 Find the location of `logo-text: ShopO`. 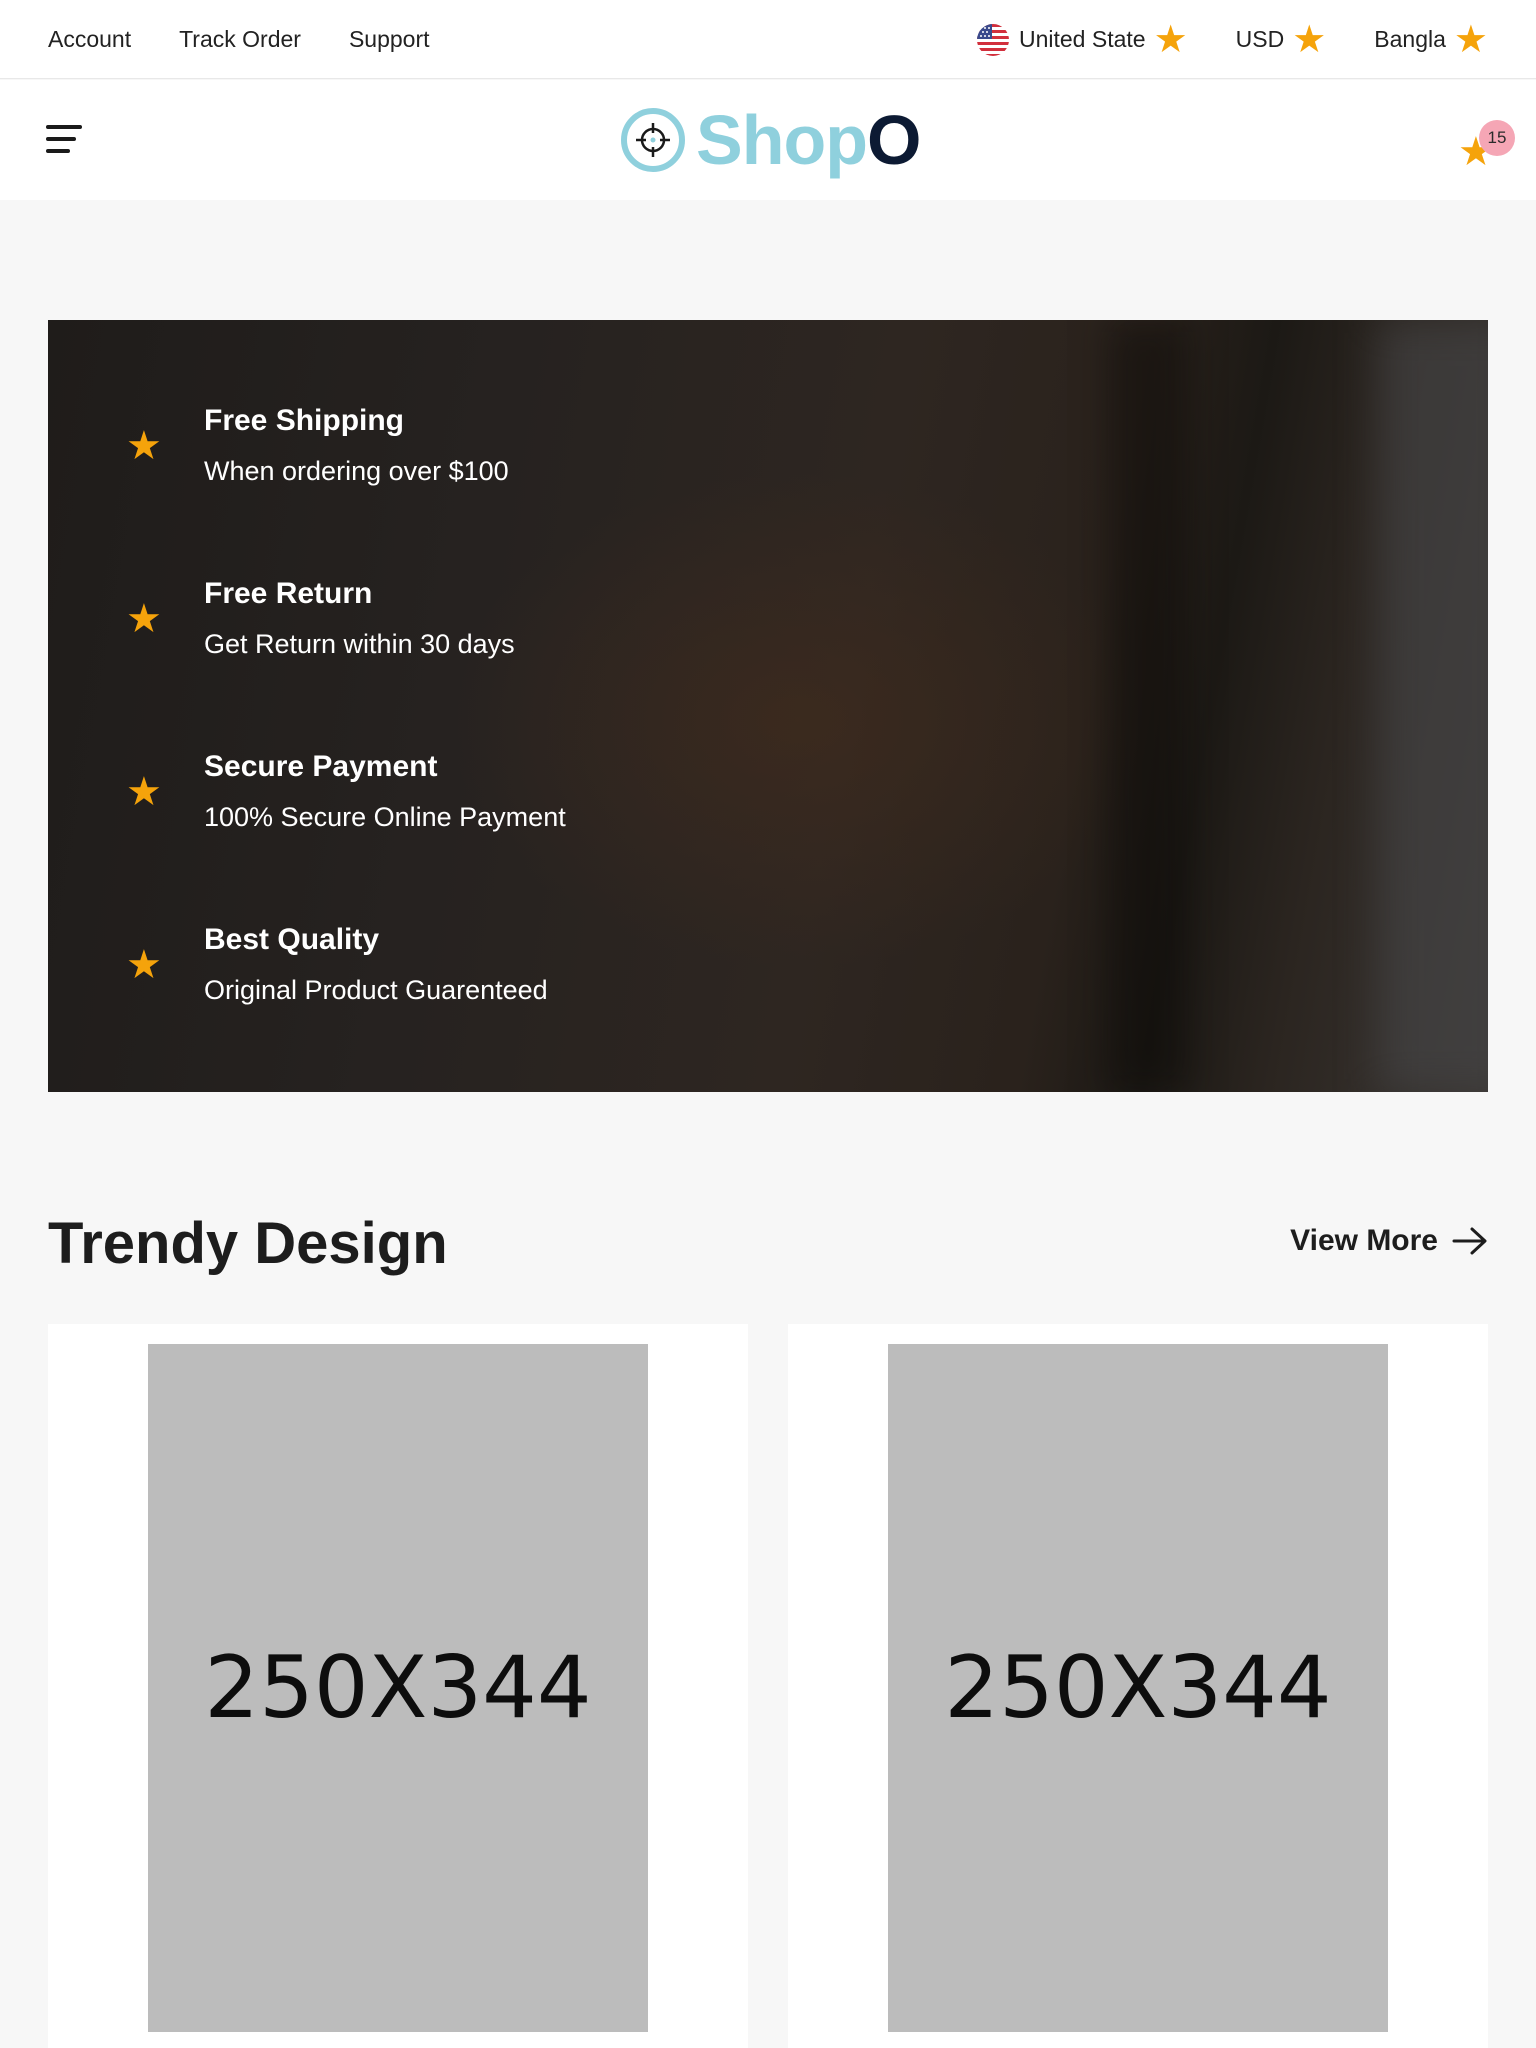

logo-text: ShopO is located at coordinates (808, 140).